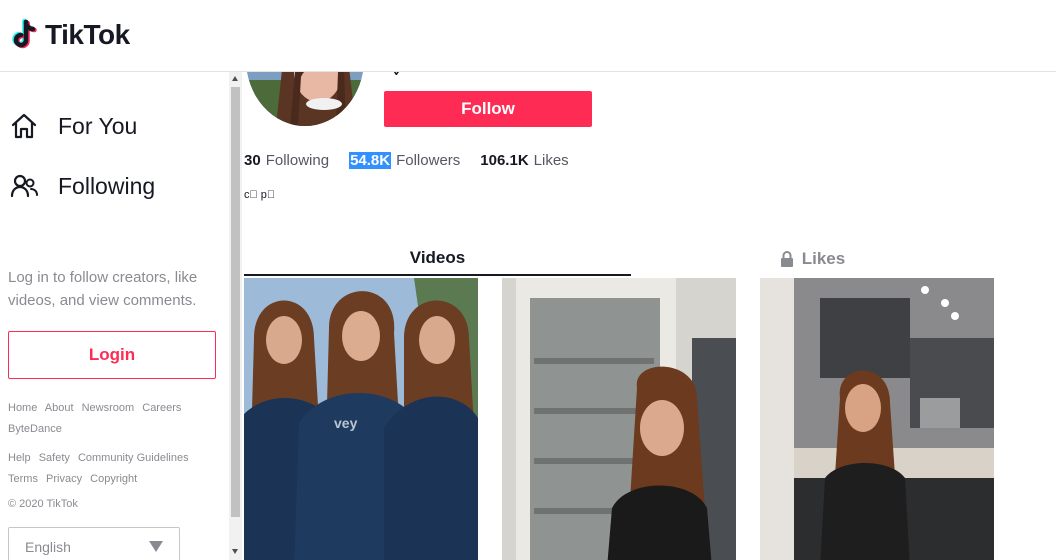 The width and height of the screenshot is (1056, 560). Describe the element at coordinates (24, 186) in the screenshot. I see `people-icon` at that location.